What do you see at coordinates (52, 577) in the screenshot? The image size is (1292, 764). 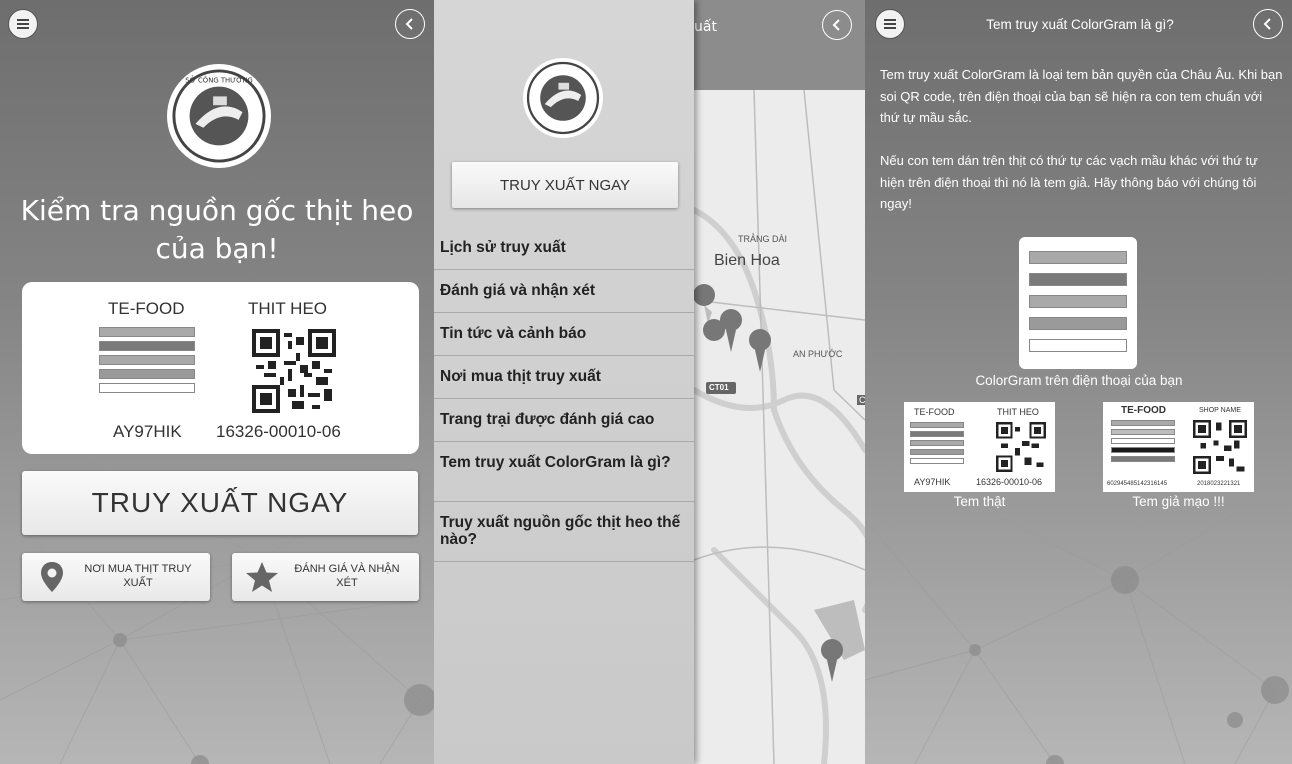 I see `map-pin-icon` at bounding box center [52, 577].